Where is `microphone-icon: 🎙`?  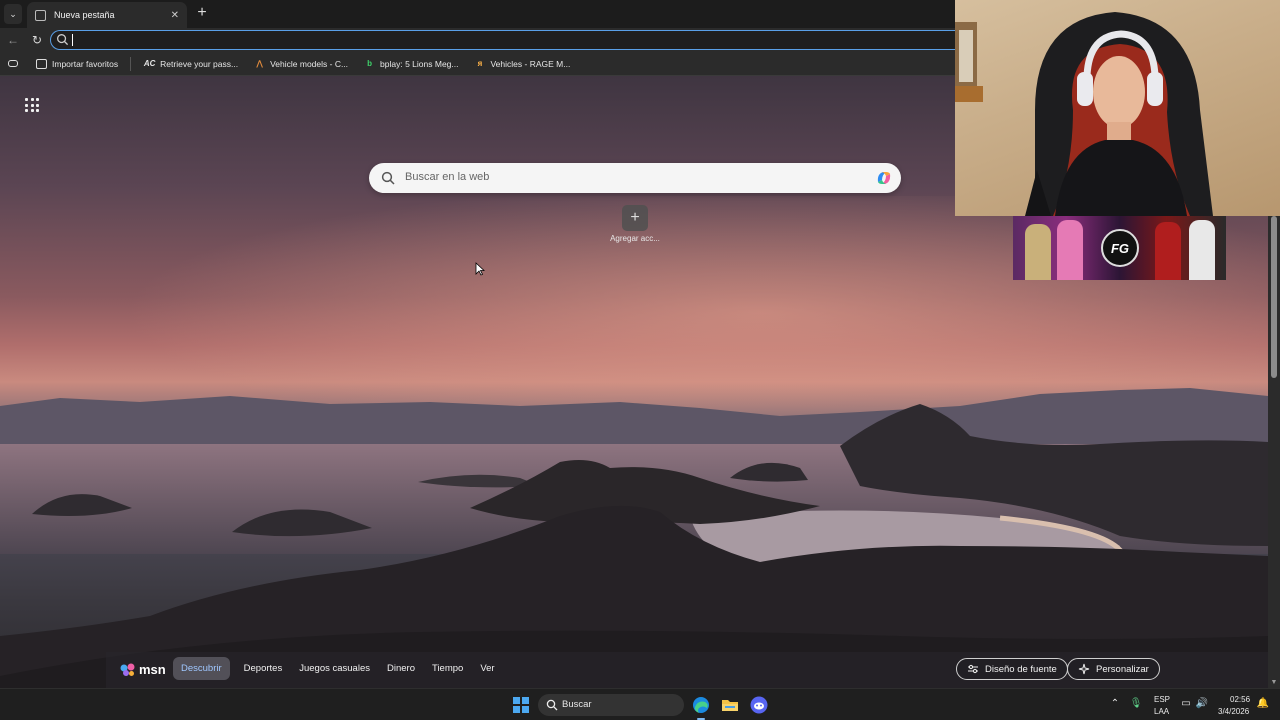
microphone-icon: 🎙 is located at coordinates (1136, 704).